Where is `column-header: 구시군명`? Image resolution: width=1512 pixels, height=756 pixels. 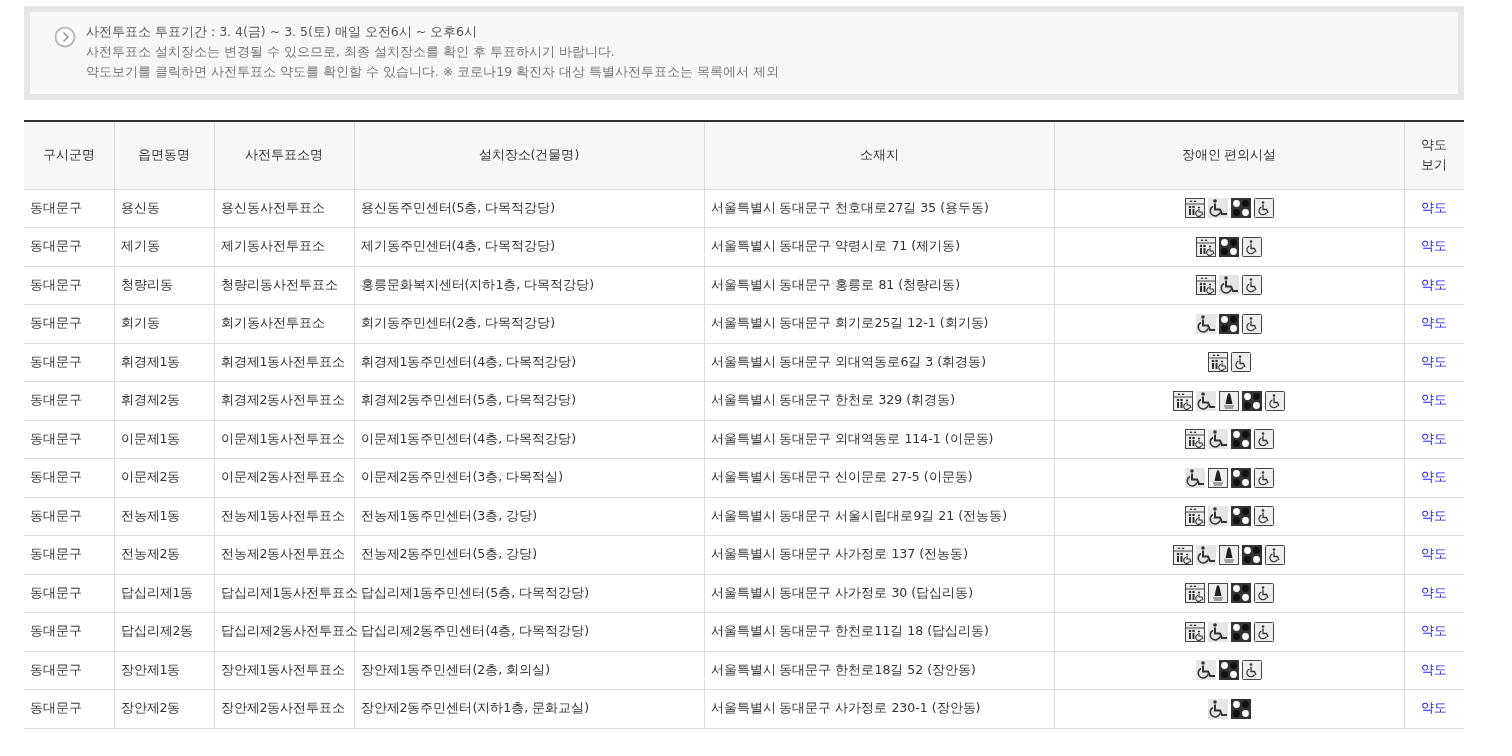
column-header: 구시군명 is located at coordinates (69, 155).